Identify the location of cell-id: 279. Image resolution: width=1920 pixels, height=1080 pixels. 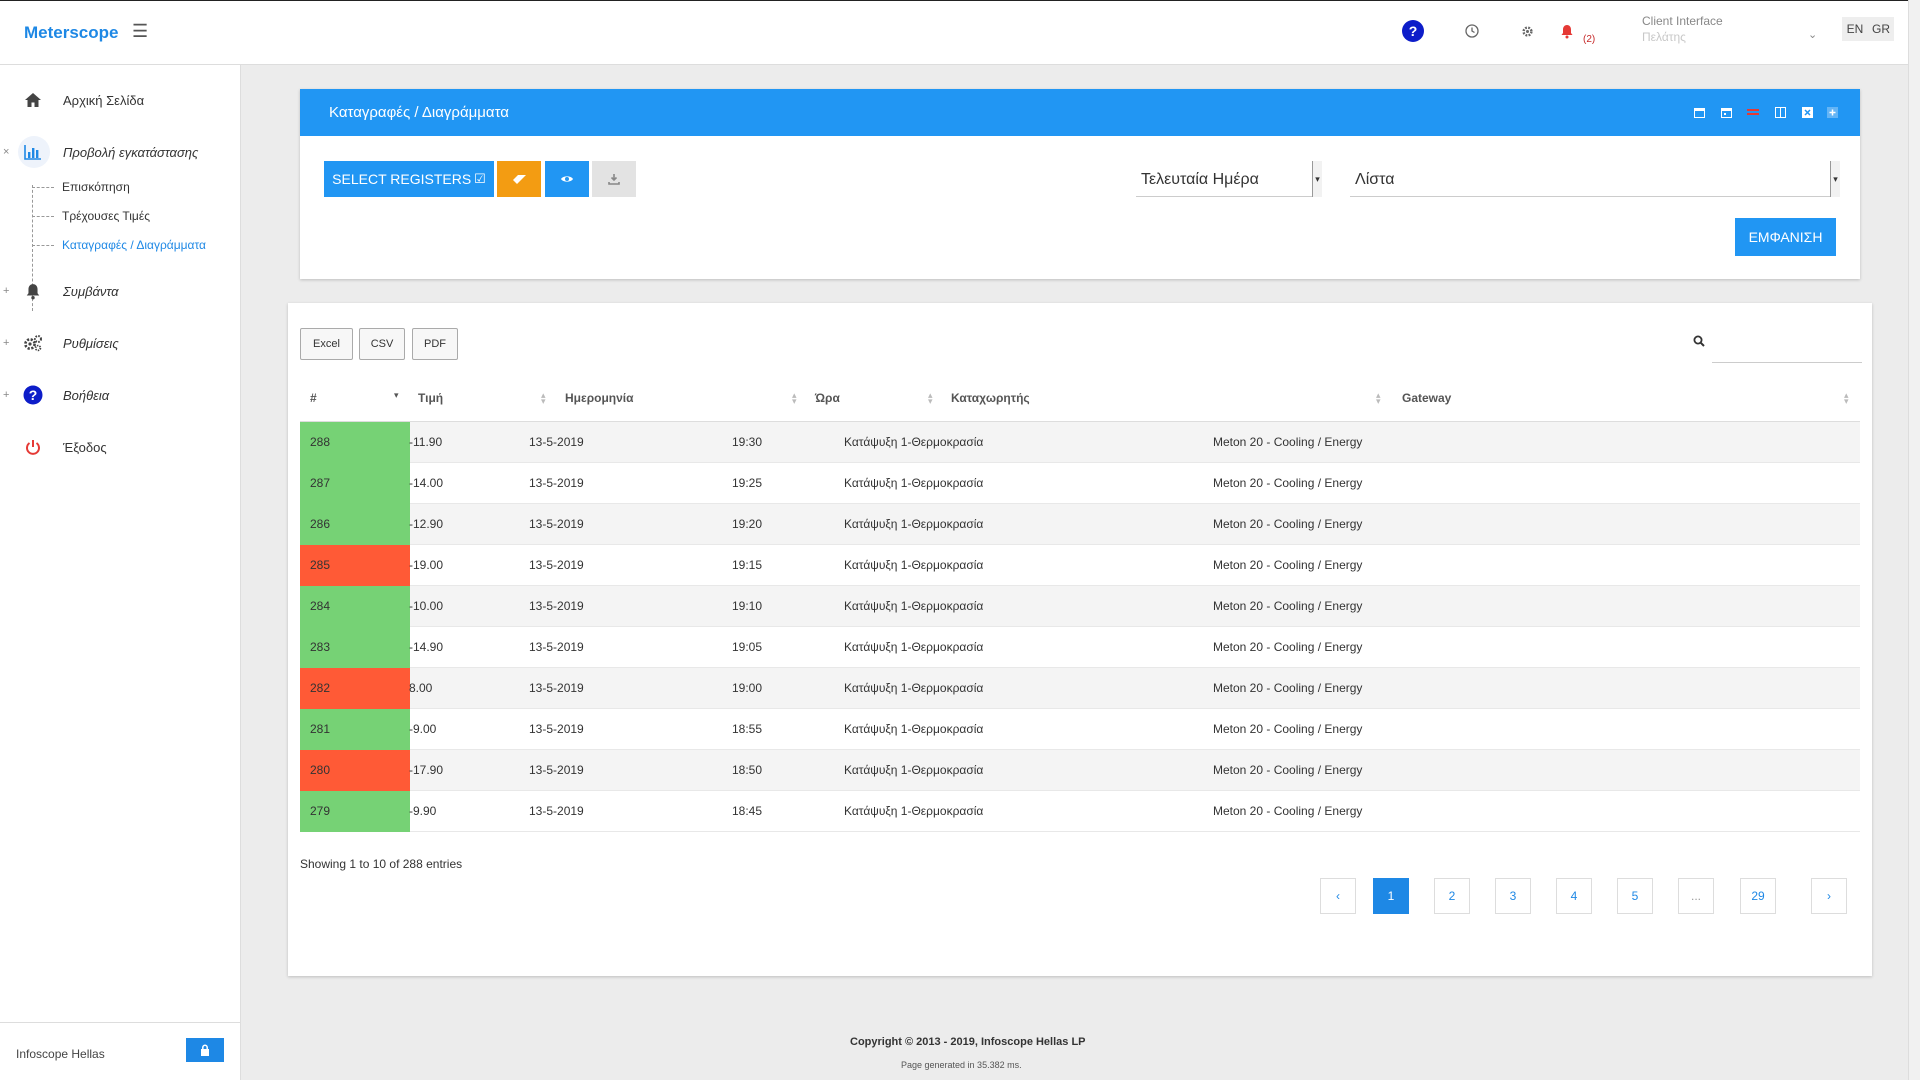
(320, 811).